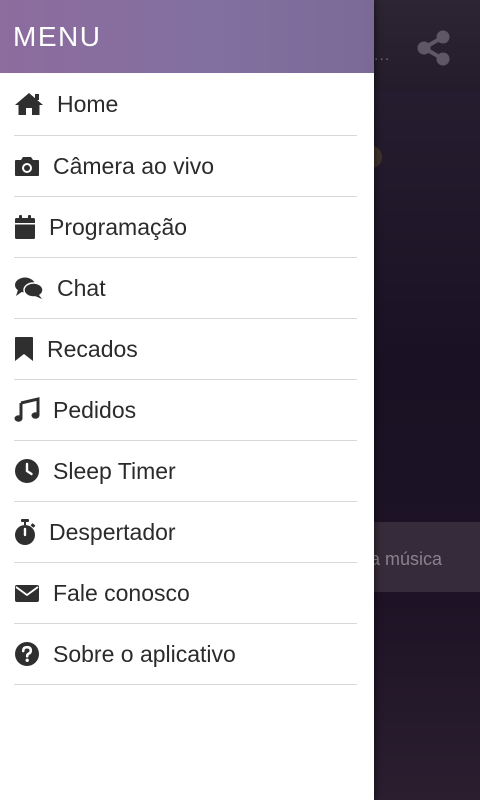  I want to click on music-note-icon, so click(27, 410).